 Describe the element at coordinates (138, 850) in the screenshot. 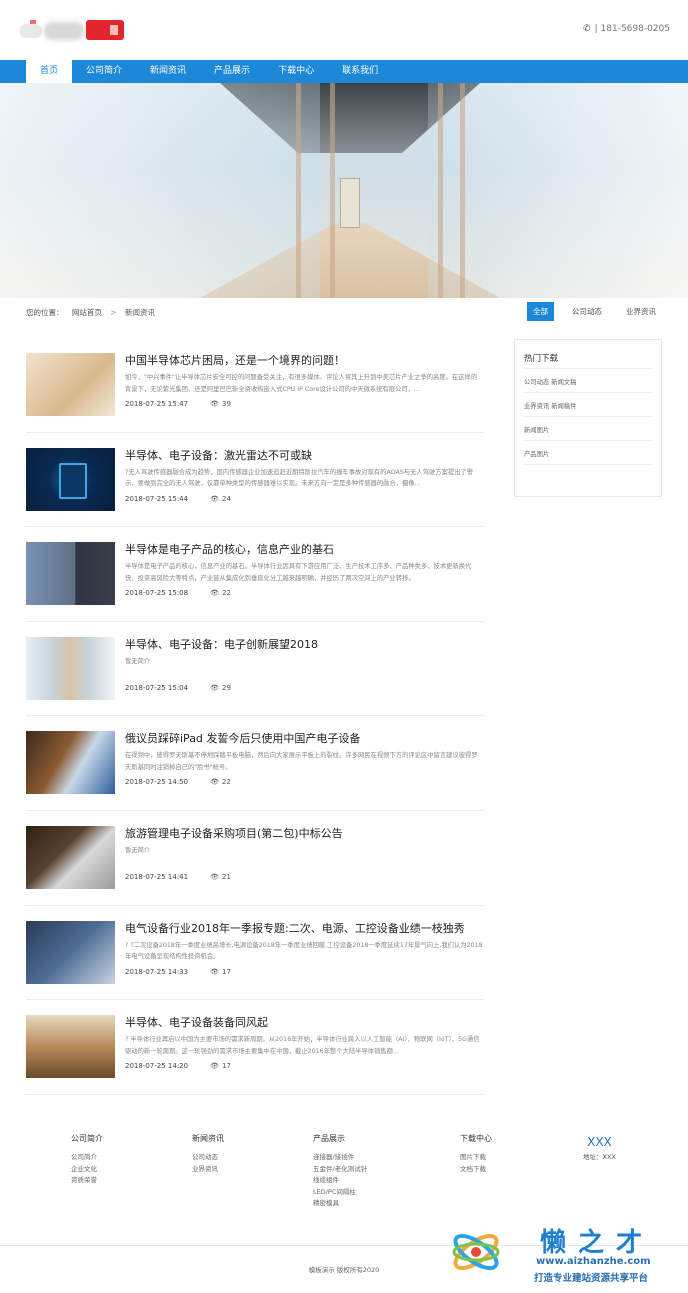

I see `news-summary: 暂无简介` at that location.